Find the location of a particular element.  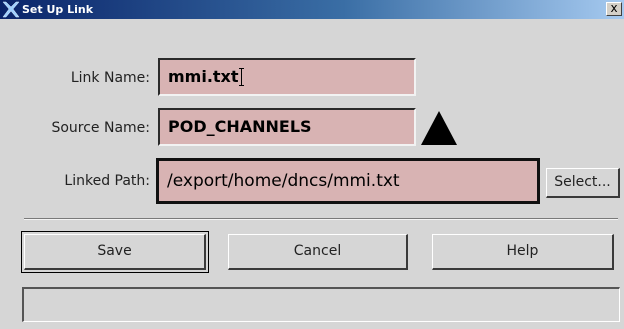

up-arrow-icon is located at coordinates (439, 128).